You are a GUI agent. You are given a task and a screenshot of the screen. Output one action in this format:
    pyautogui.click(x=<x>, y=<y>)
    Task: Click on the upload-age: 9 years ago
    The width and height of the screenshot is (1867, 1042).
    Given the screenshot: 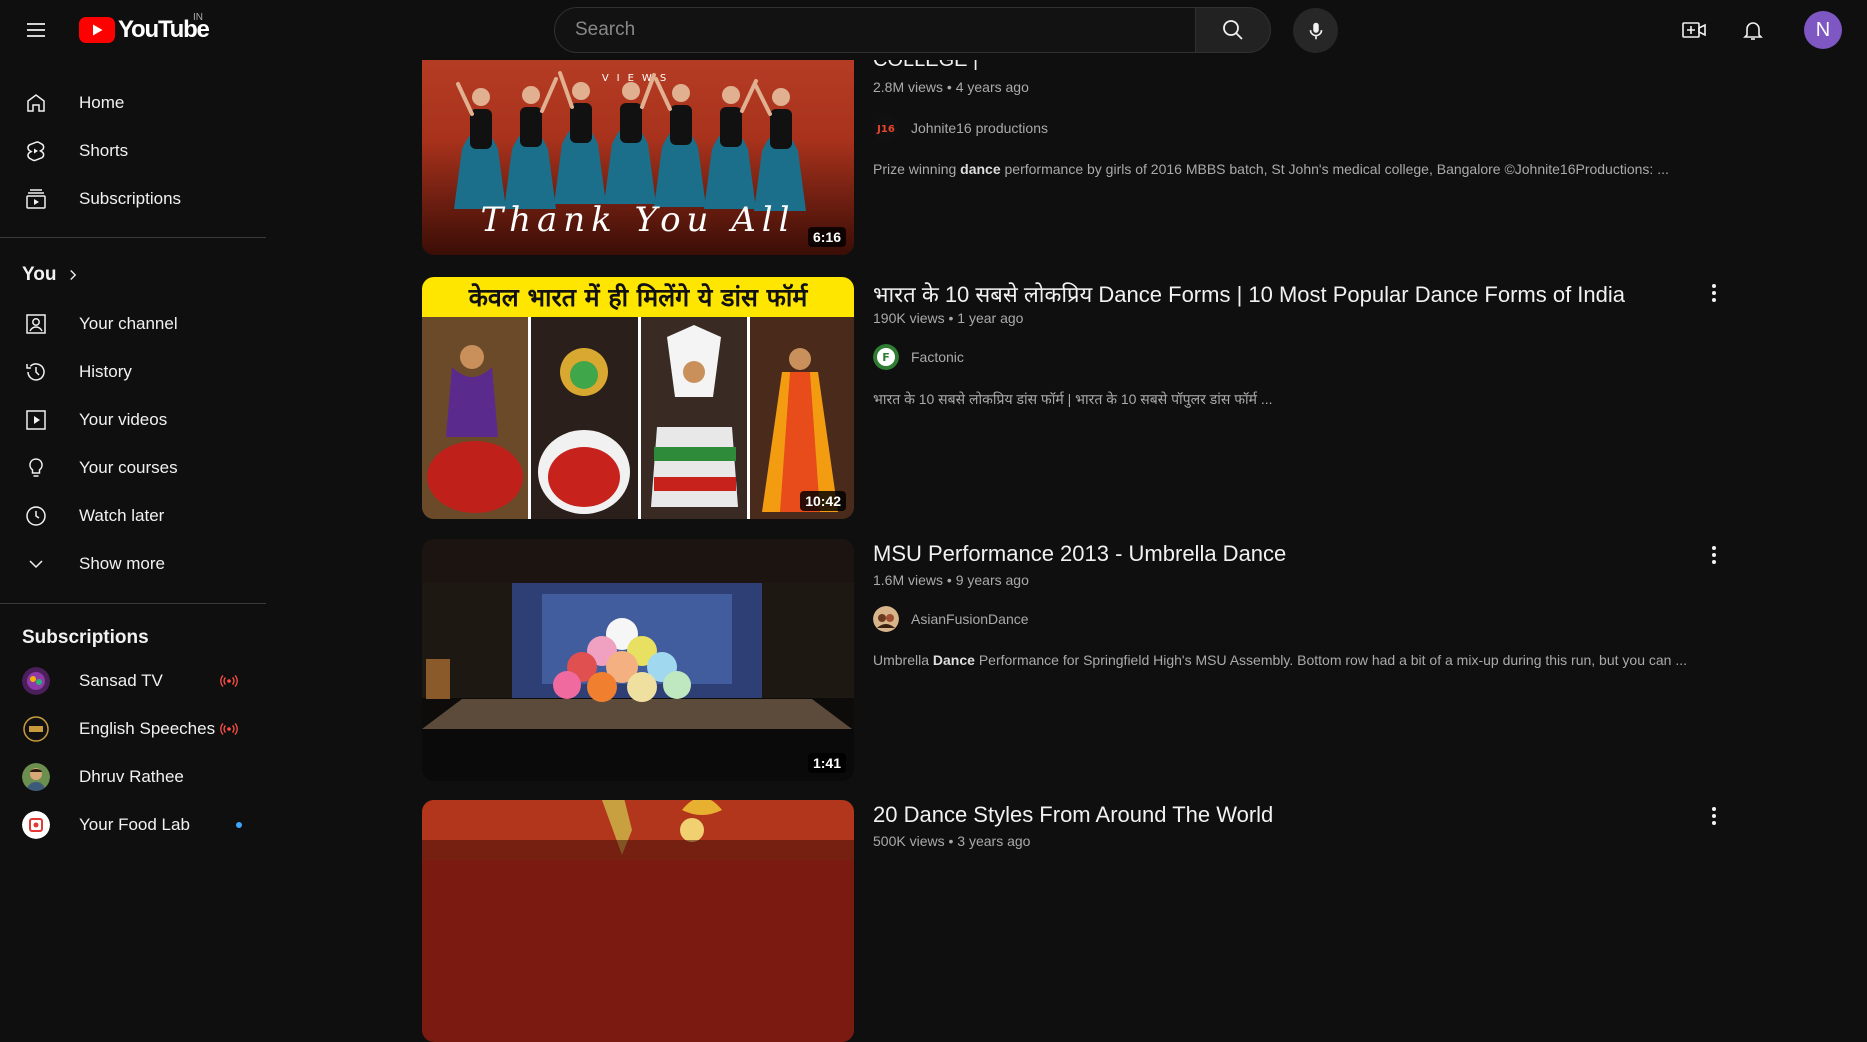 What is the action you would take?
    pyautogui.click(x=992, y=580)
    